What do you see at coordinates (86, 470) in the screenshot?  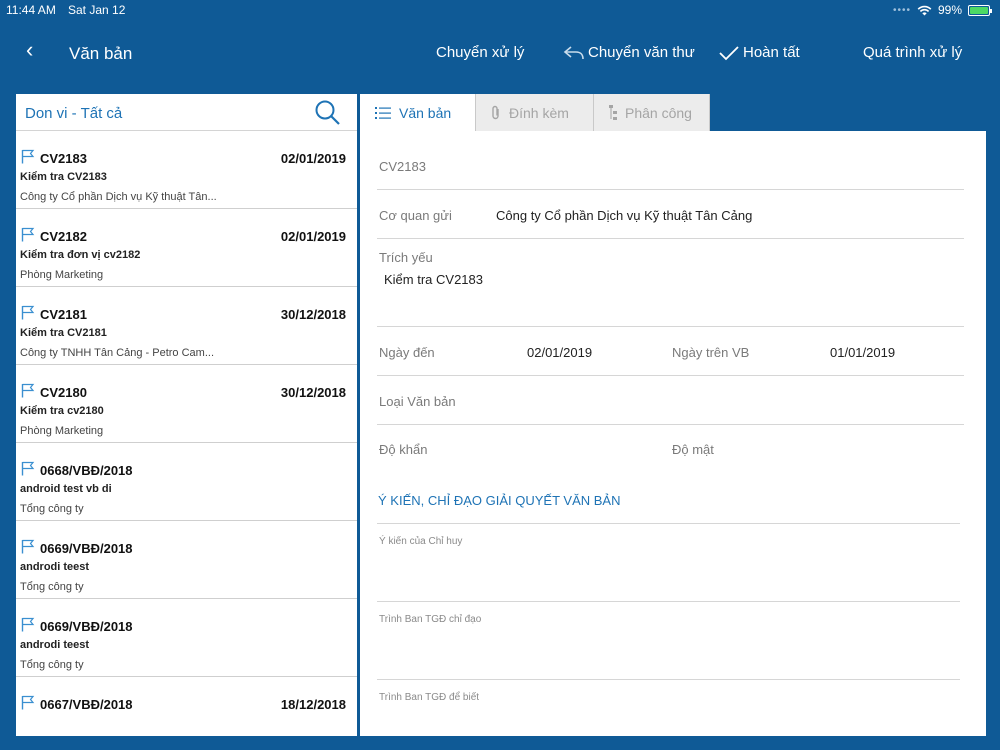 I see `document-code: 0668/VBĐ/2018` at bounding box center [86, 470].